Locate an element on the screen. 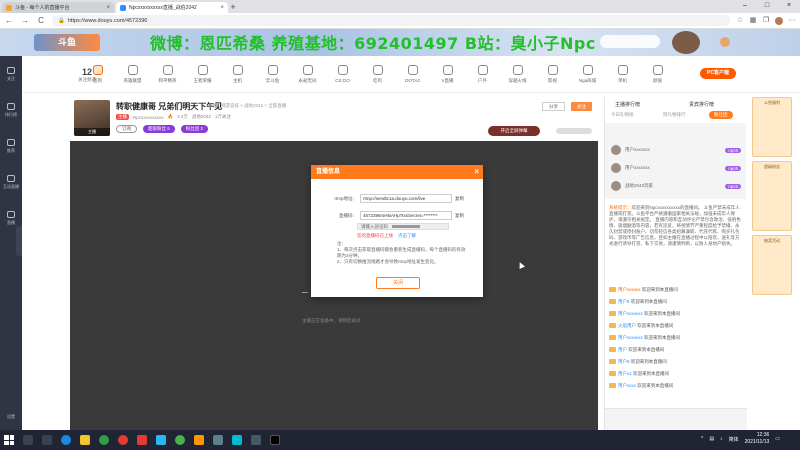 The image size is (800, 450). category-item: 影视 is located at coordinates (552, 74).